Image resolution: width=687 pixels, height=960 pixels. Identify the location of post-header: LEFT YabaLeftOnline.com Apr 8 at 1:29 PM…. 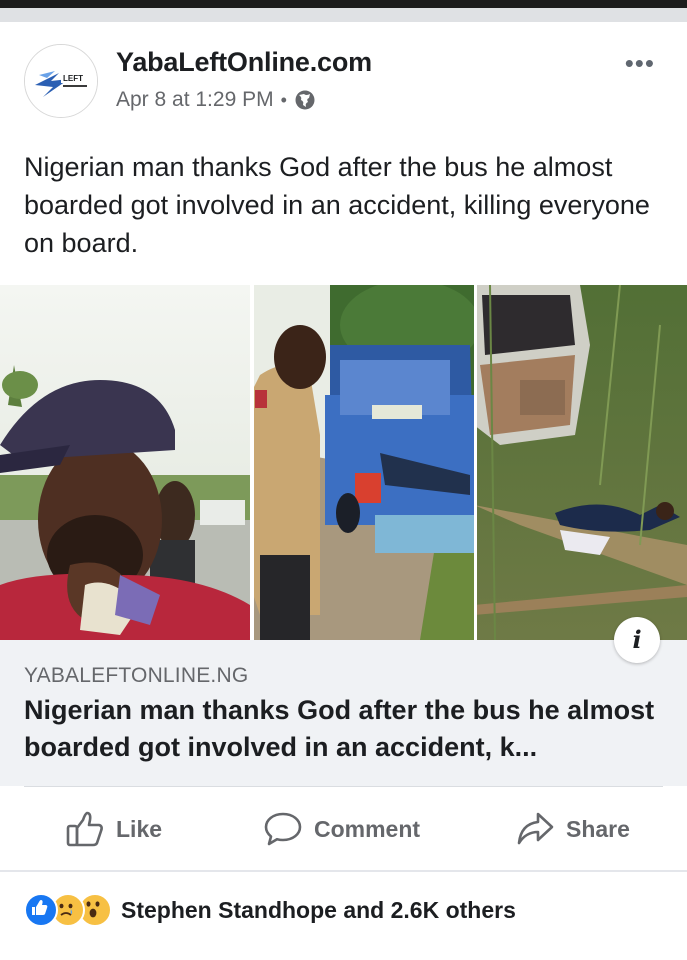
(343, 78).